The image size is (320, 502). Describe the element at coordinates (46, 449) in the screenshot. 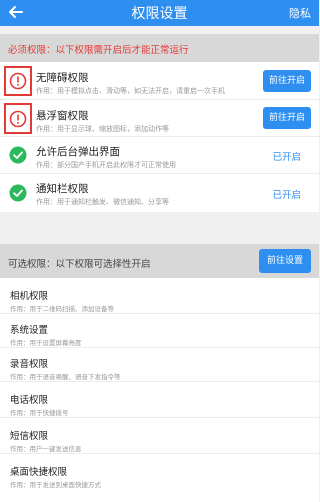

I see `permission-desc: 作用：用户一键发送信息` at that location.